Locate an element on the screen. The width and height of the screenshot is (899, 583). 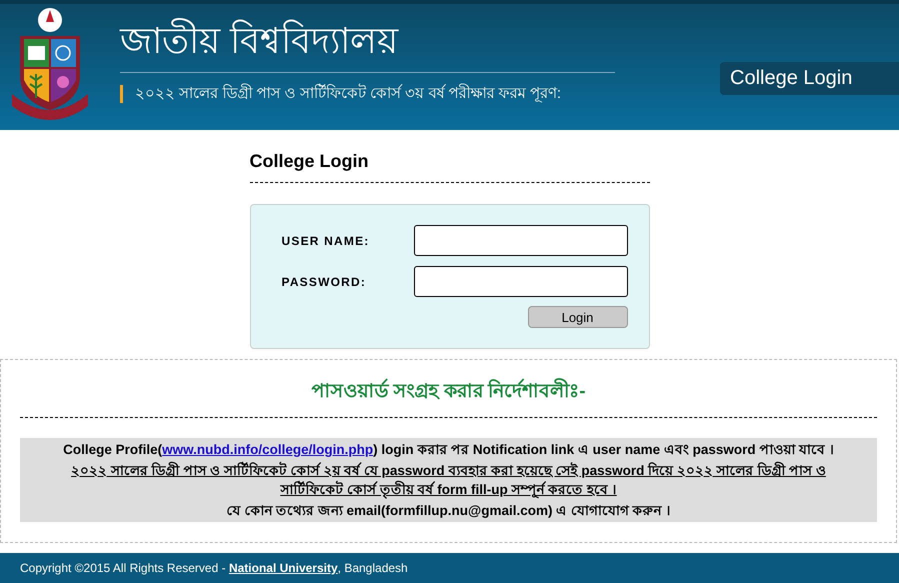
copyright-text: Copyright ©2015 All Rights Reserved - National University, Bangladesh is located at coordinates (214, 568).